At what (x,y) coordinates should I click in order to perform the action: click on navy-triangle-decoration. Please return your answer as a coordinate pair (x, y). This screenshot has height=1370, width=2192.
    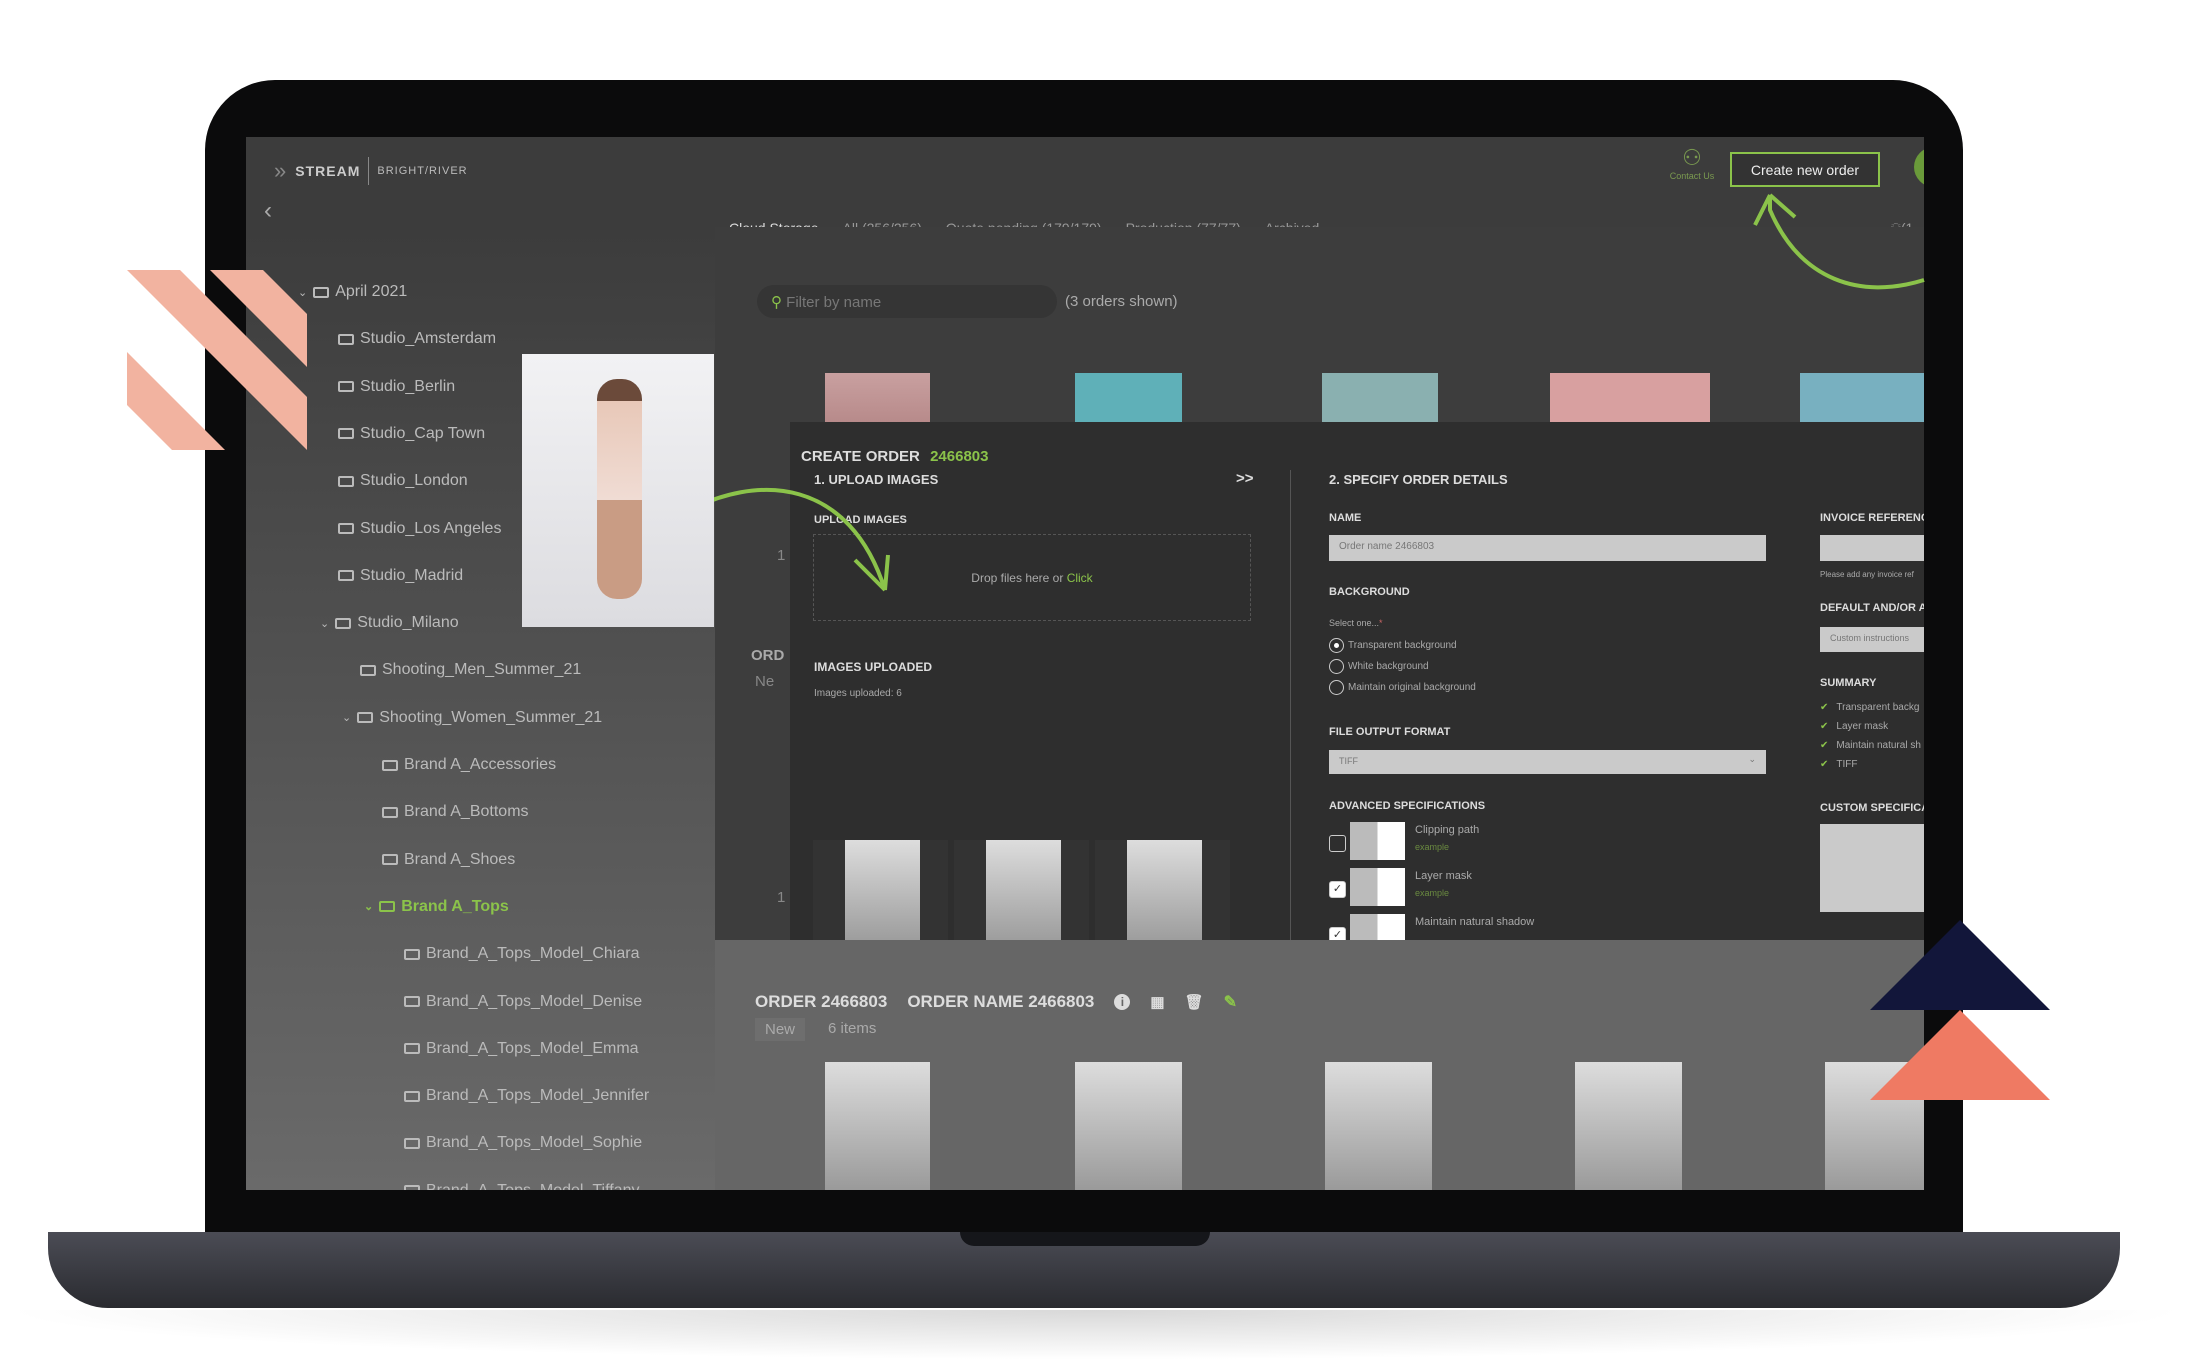
    Looking at the image, I should click on (1960, 965).